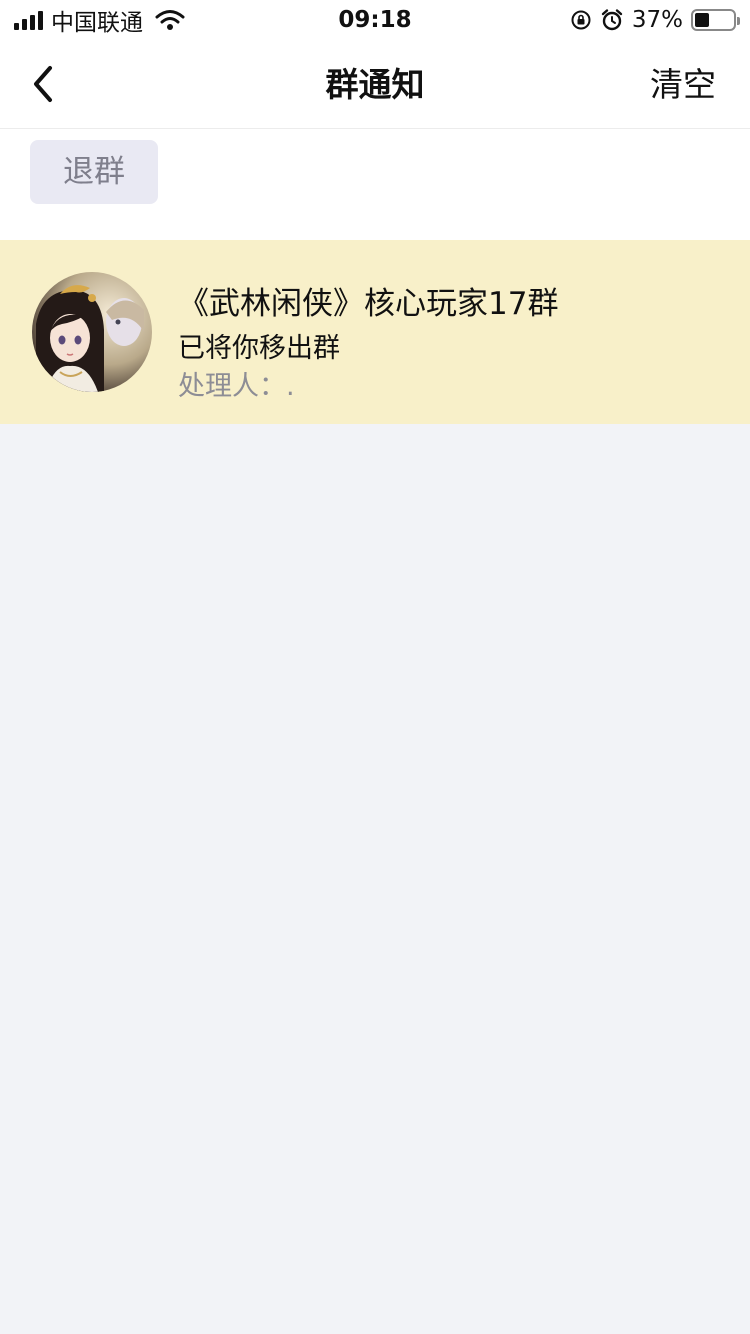  I want to click on battery-fill, so click(702, 20).